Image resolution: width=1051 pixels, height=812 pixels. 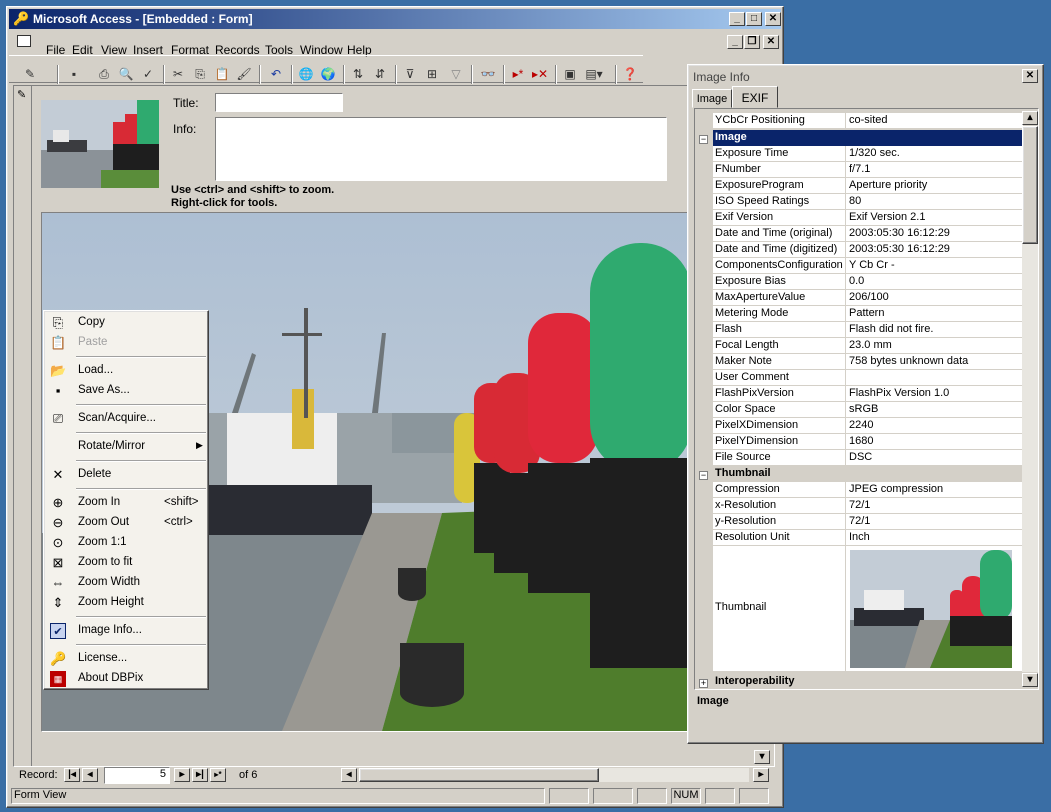 What do you see at coordinates (200, 775) in the screenshot?
I see `last-record-button: ▸|` at bounding box center [200, 775].